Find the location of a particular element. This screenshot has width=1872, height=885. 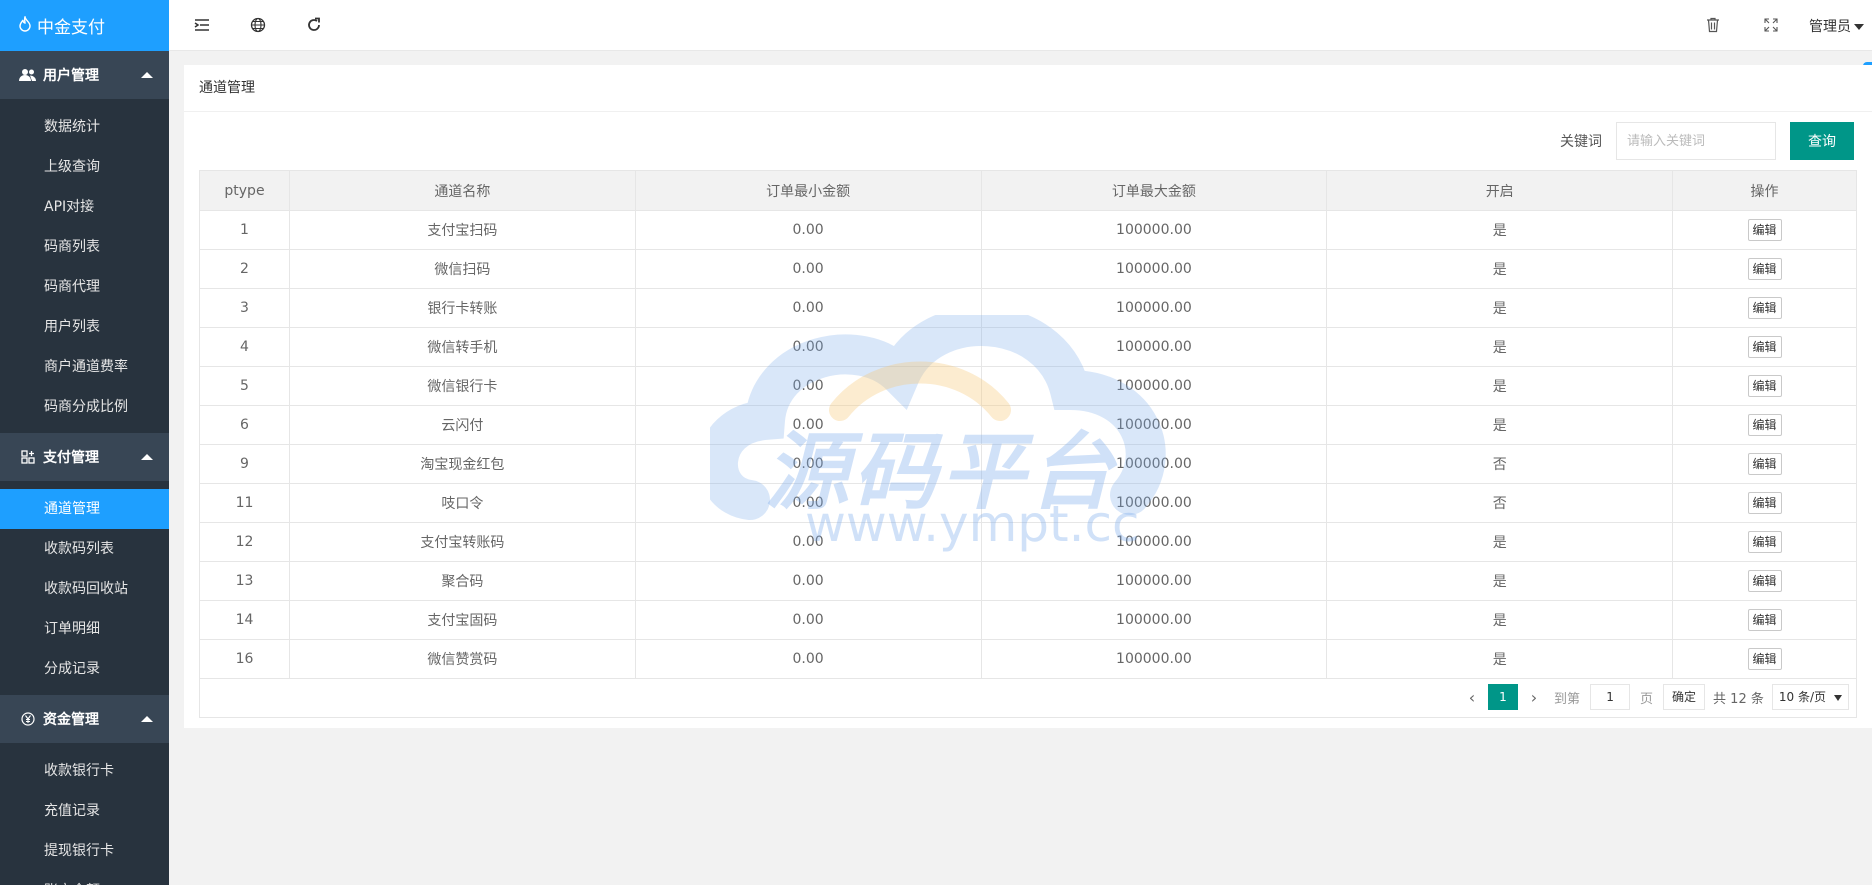

table-cell: 淘宝现金红包 is located at coordinates (462, 464).